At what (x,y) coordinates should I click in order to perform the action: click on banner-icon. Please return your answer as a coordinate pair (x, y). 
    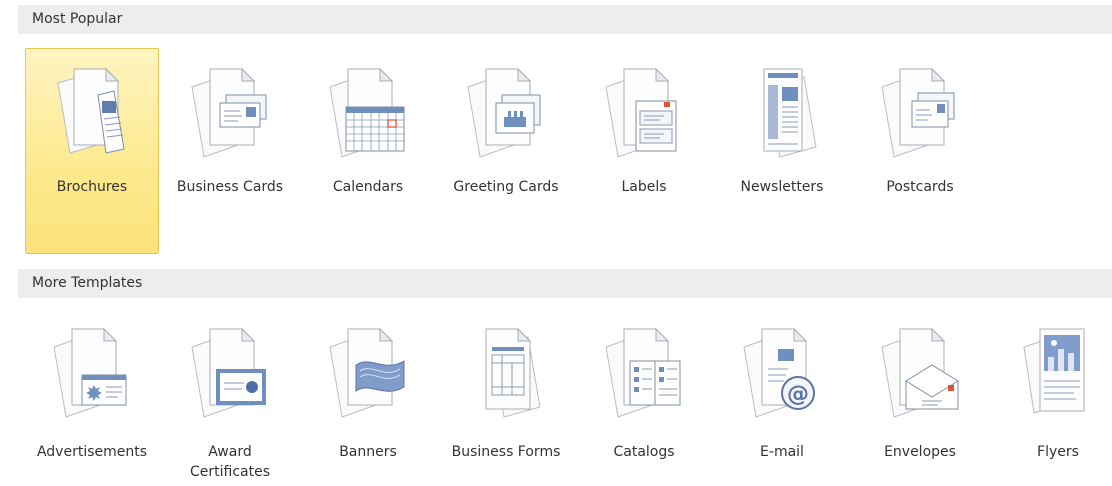
    Looking at the image, I should click on (368, 373).